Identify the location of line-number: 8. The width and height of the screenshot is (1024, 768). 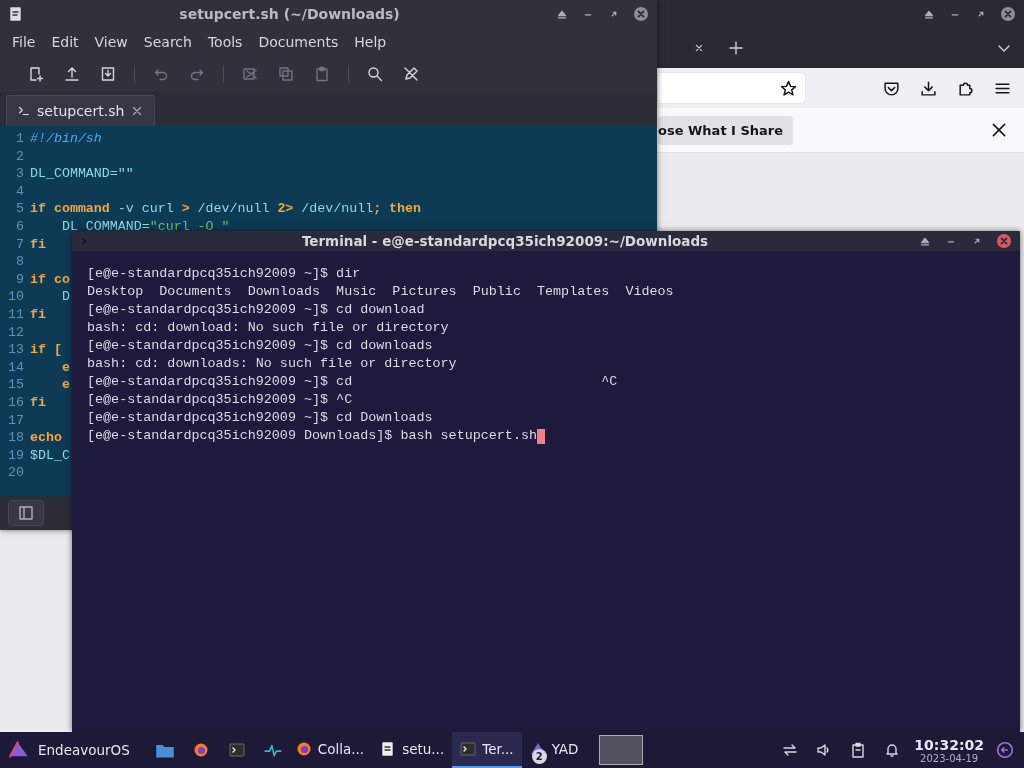
(20, 262).